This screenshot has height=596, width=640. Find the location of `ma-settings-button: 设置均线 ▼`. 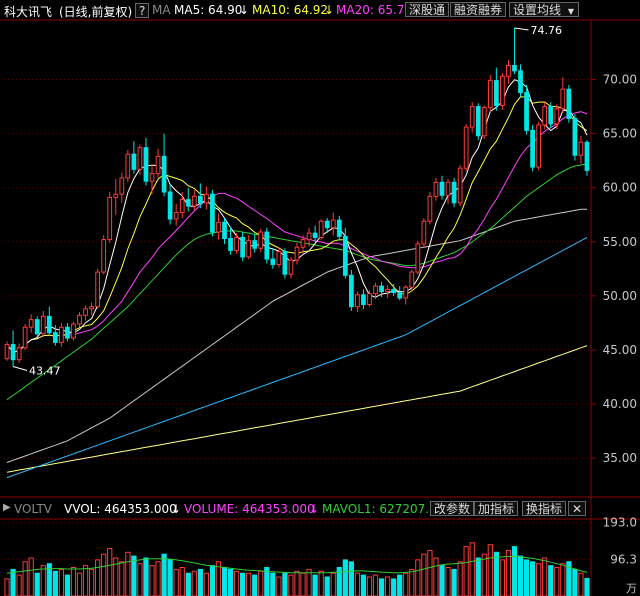

ma-settings-button: 设置均线 ▼ is located at coordinates (544, 9).